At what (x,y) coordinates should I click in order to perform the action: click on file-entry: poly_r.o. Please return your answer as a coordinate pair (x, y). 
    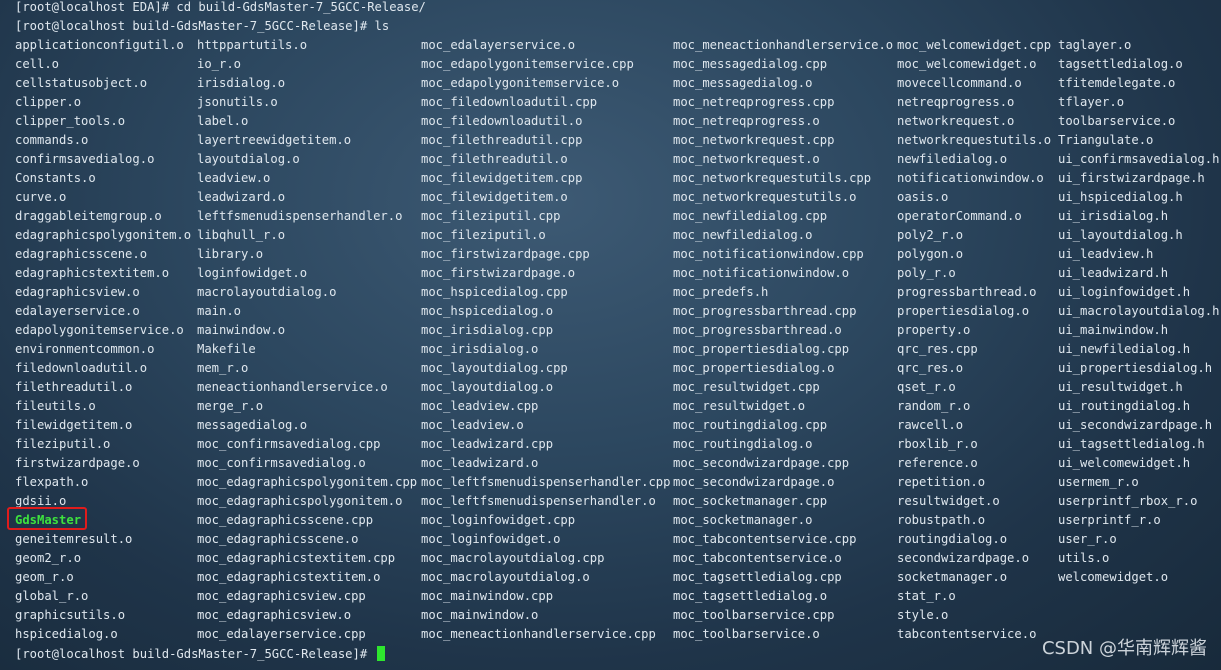
    Looking at the image, I should click on (926, 273).